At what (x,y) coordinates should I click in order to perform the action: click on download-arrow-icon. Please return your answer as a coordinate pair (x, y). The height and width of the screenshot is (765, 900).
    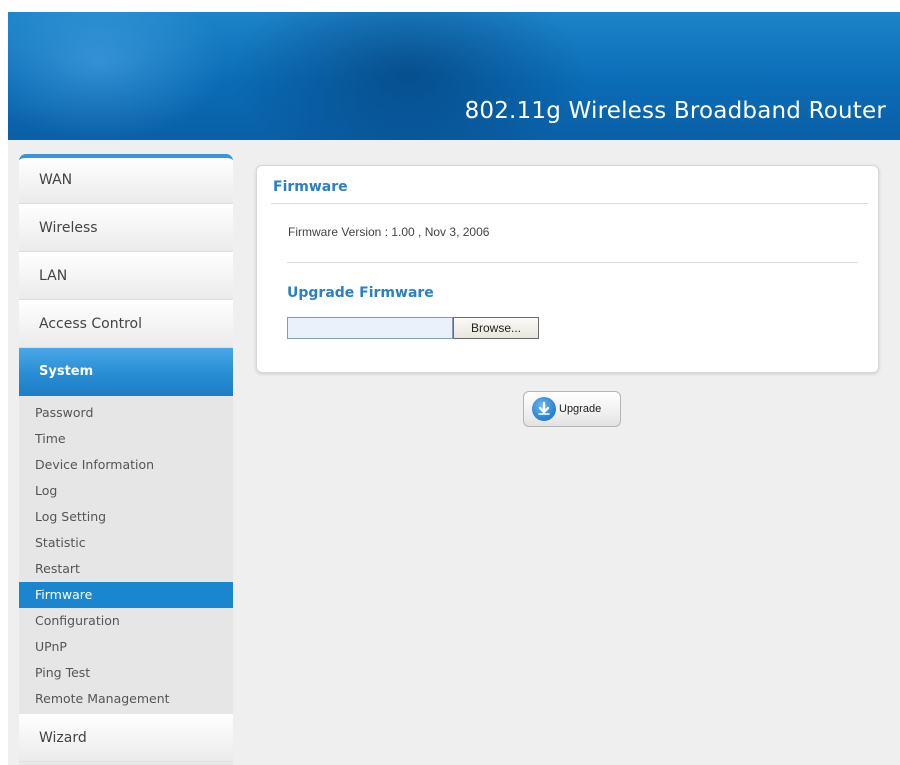
    Looking at the image, I should click on (544, 409).